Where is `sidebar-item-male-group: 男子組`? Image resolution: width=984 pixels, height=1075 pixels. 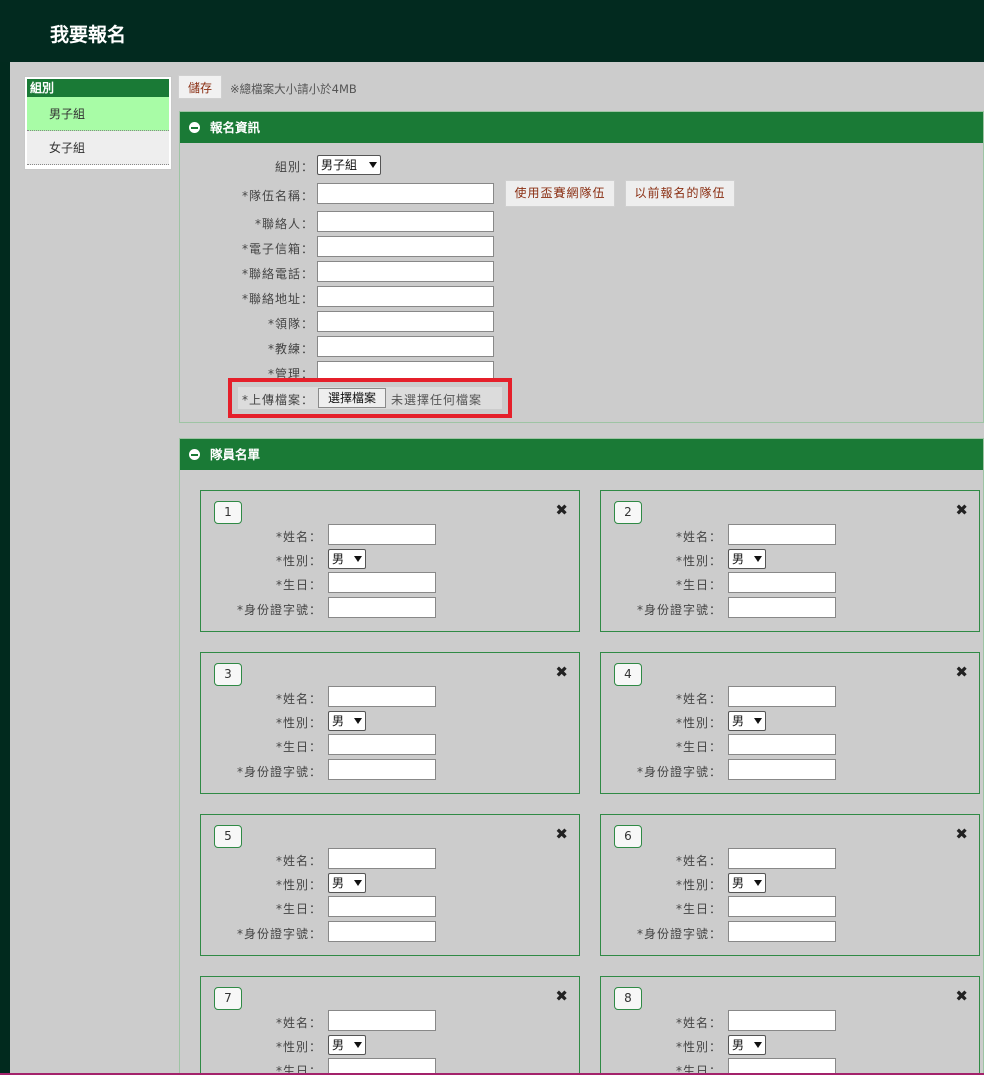 sidebar-item-male-group: 男子組 is located at coordinates (98, 114).